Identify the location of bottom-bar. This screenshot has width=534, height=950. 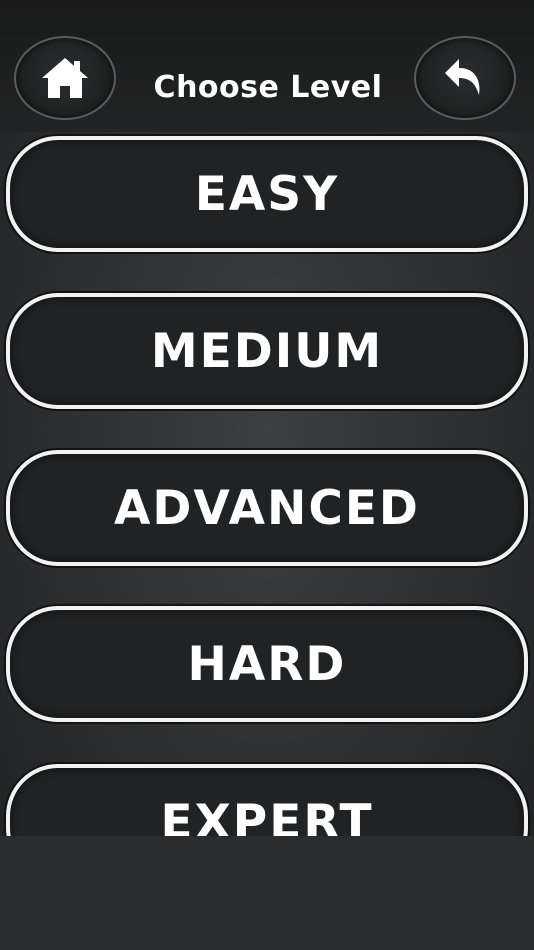
(267, 893).